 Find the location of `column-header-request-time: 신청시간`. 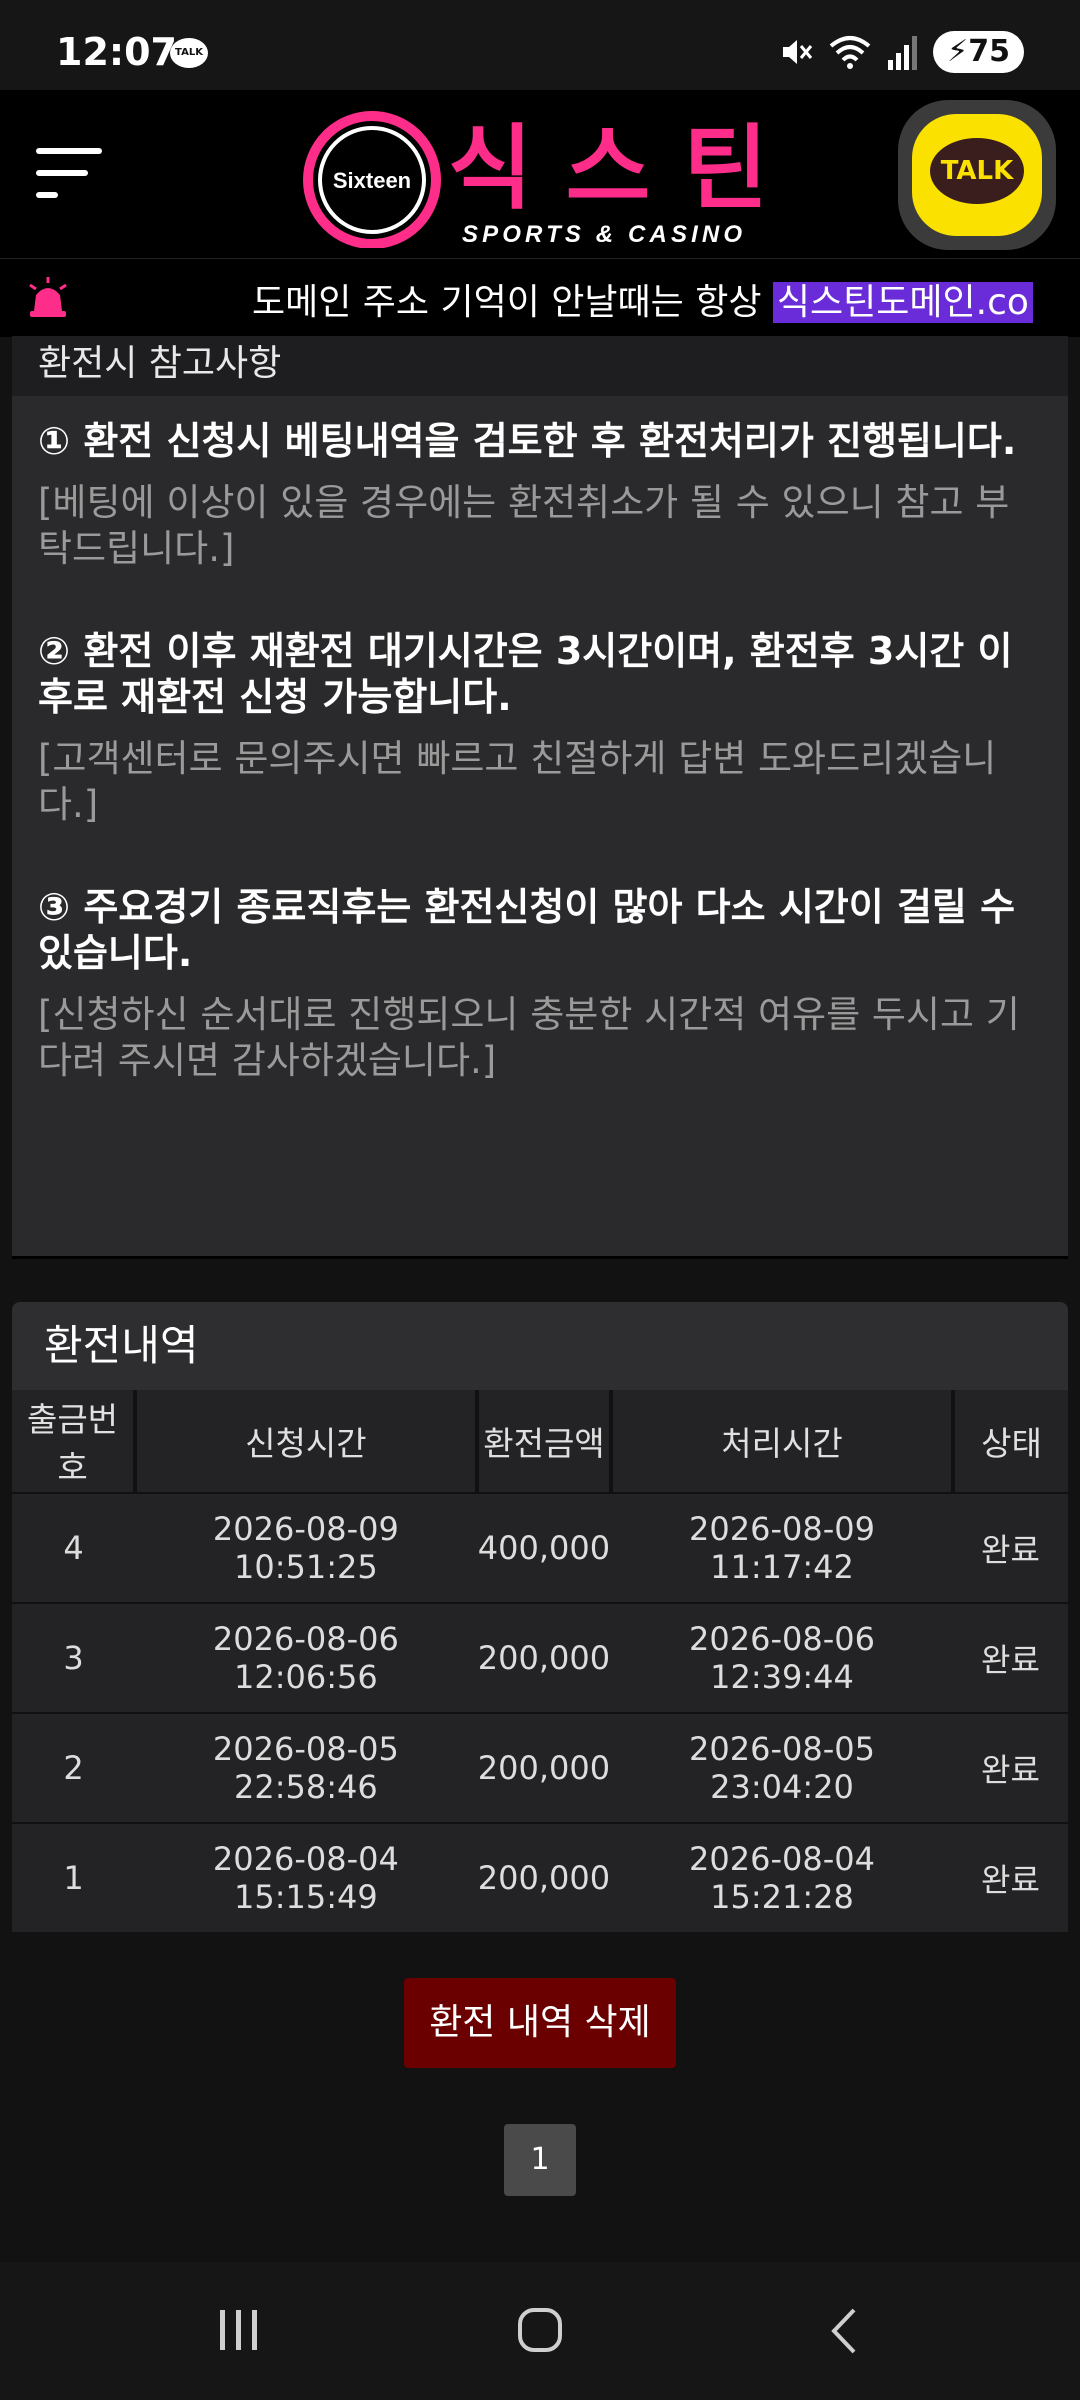

column-header-request-time: 신청시간 is located at coordinates (307, 1441).